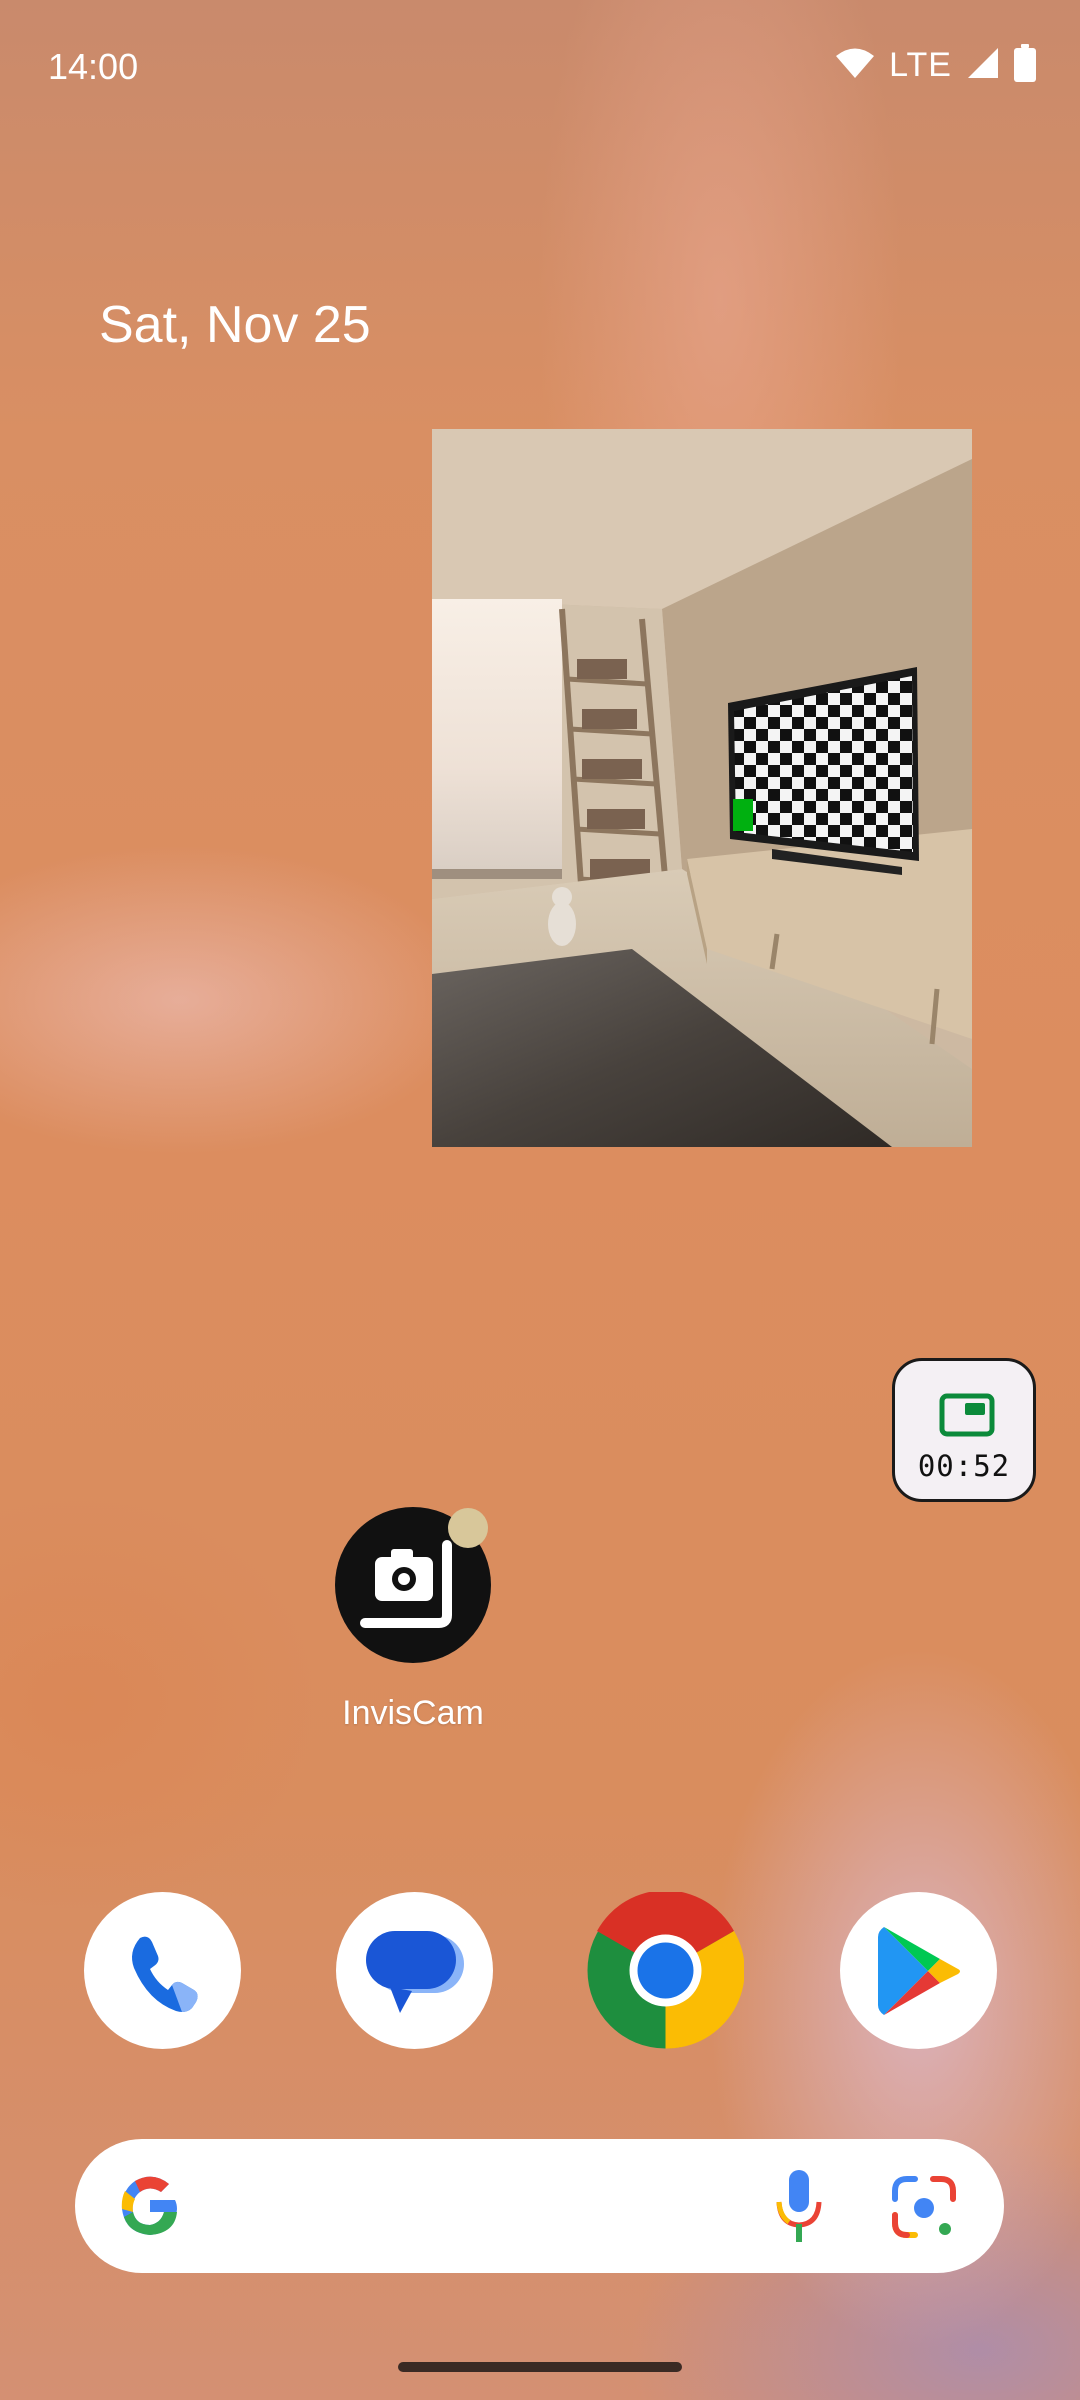  I want to click on date-widget: Sat, Nov 25, so click(235, 325).